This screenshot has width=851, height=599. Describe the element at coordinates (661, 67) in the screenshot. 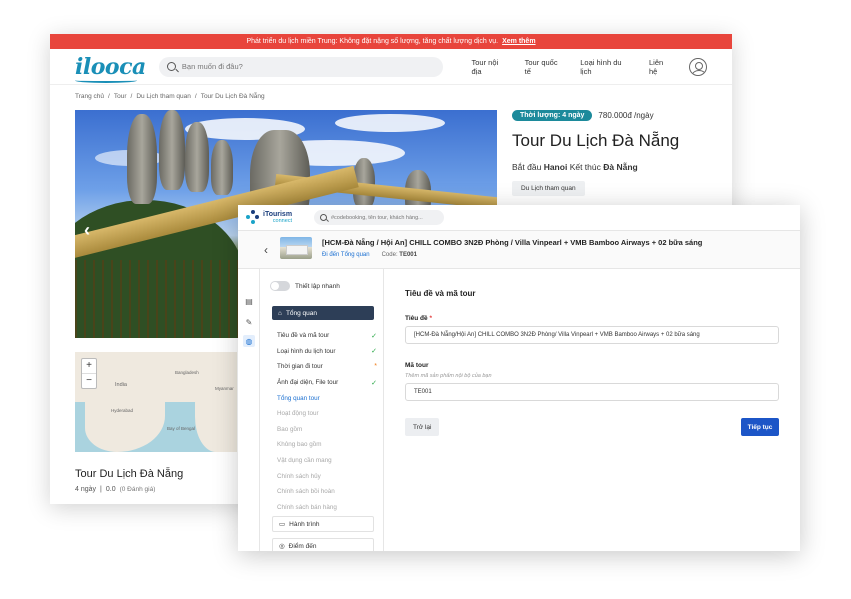

I see `nav-item-contact: Liên hệ` at that location.